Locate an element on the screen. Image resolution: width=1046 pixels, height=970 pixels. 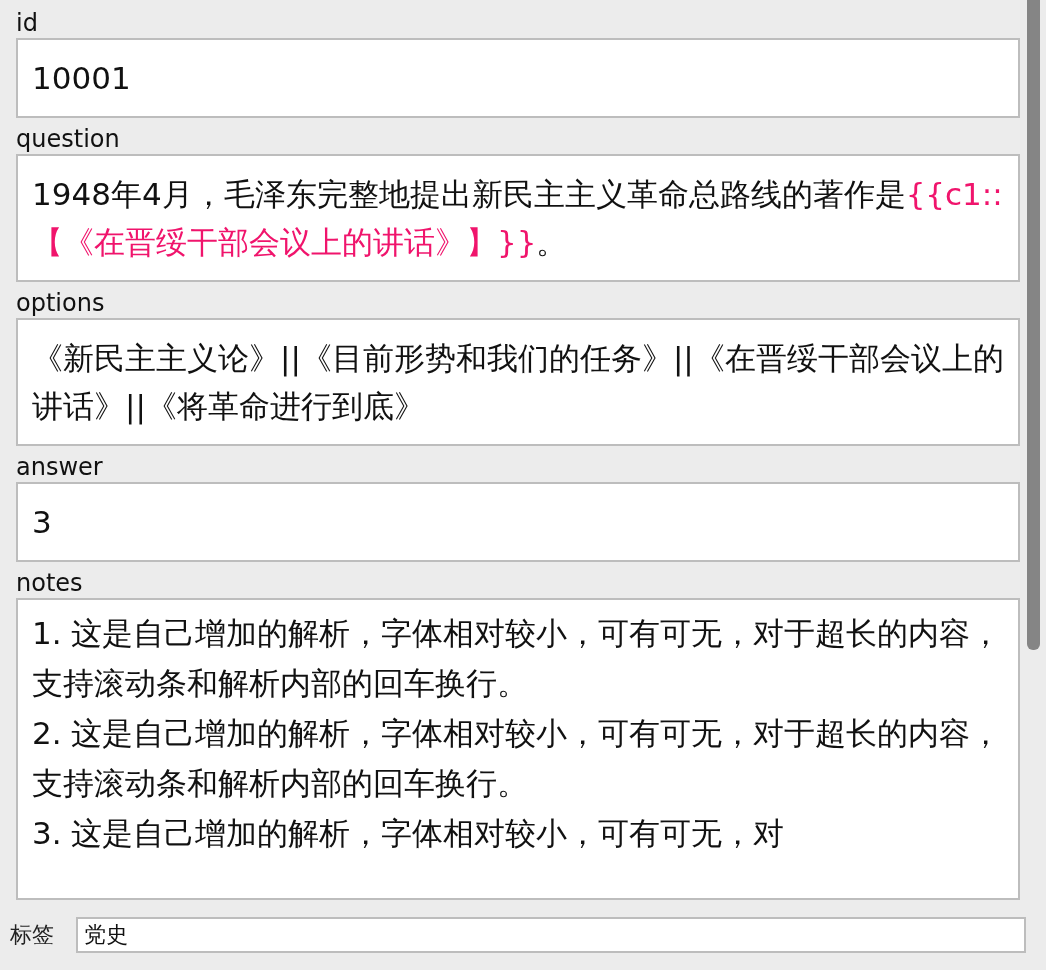
field-label: notes is located at coordinates (49, 583).